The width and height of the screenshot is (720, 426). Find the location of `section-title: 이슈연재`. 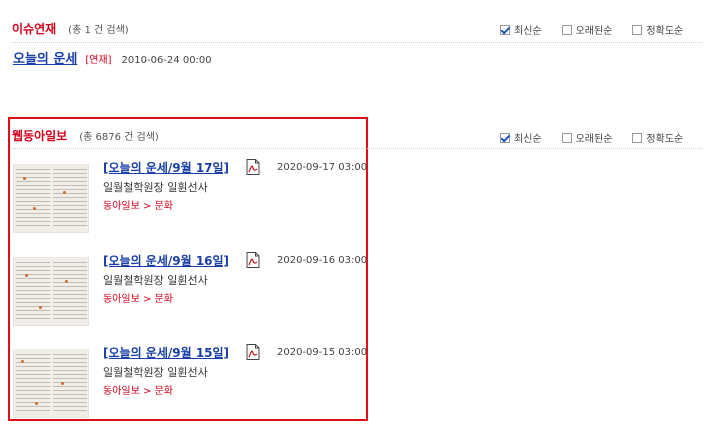

section-title: 이슈연재 is located at coordinates (34, 28).